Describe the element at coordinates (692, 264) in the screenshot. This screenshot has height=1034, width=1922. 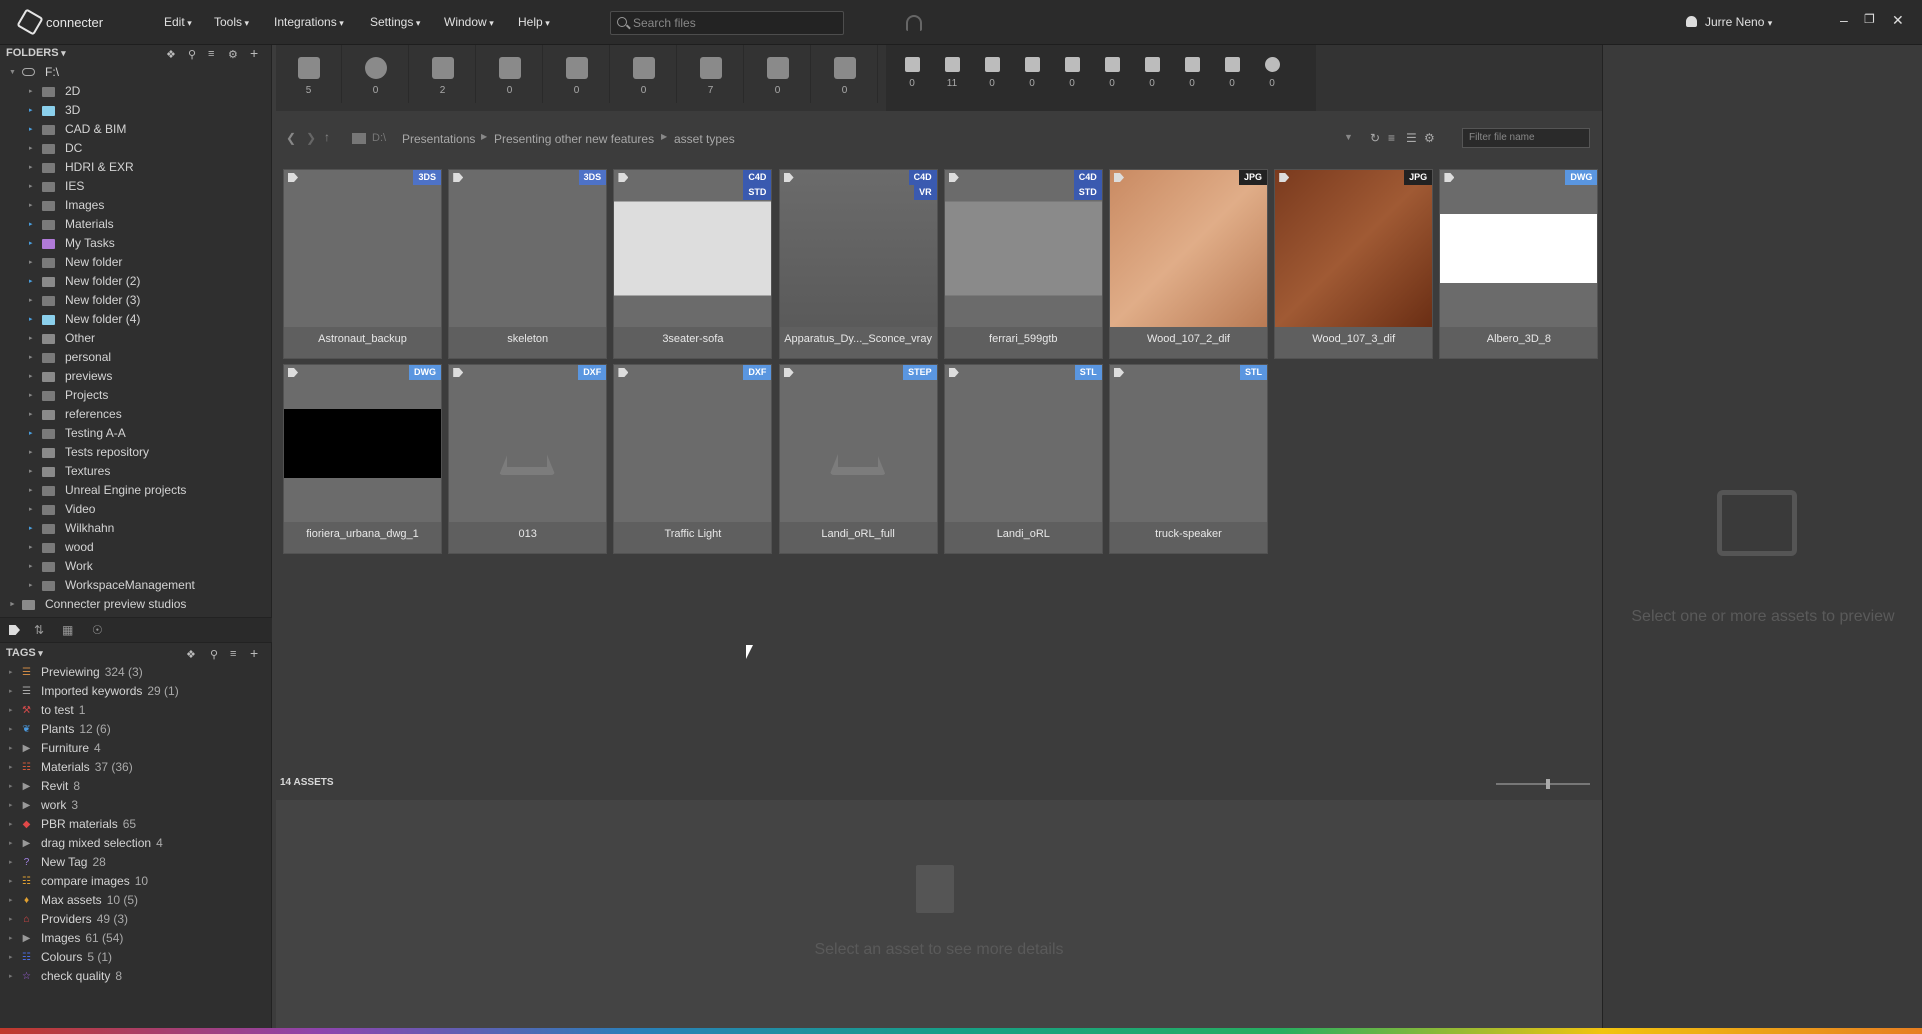
I see `asset-card: C4DSTD3seater-sofa` at that location.